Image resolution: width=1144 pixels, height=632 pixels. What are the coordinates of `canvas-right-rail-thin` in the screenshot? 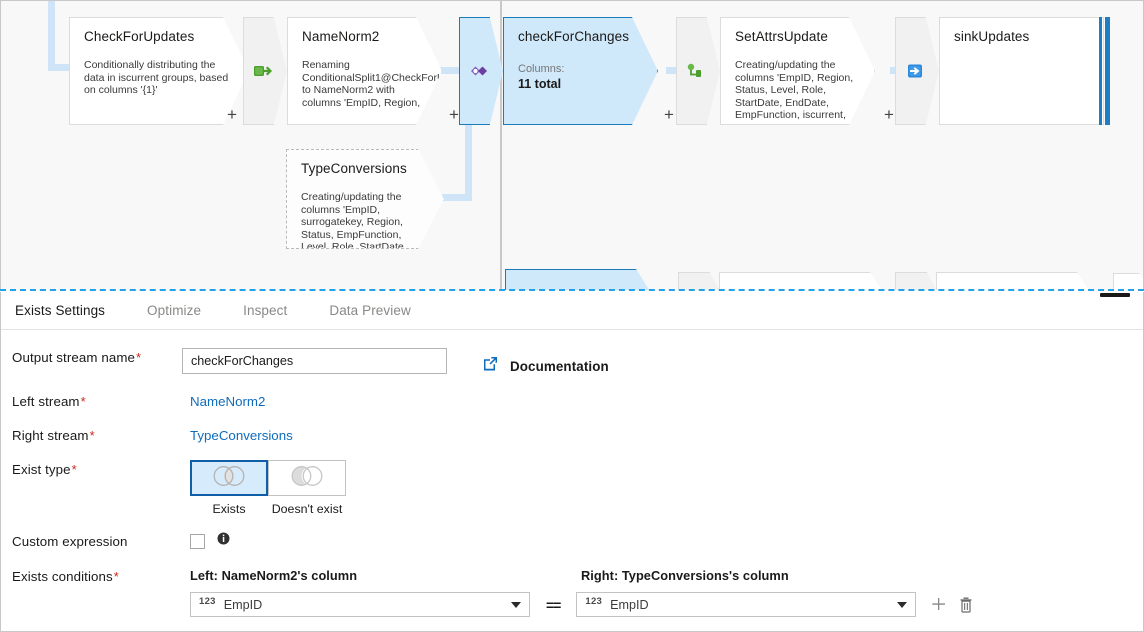 It's located at (1107, 71).